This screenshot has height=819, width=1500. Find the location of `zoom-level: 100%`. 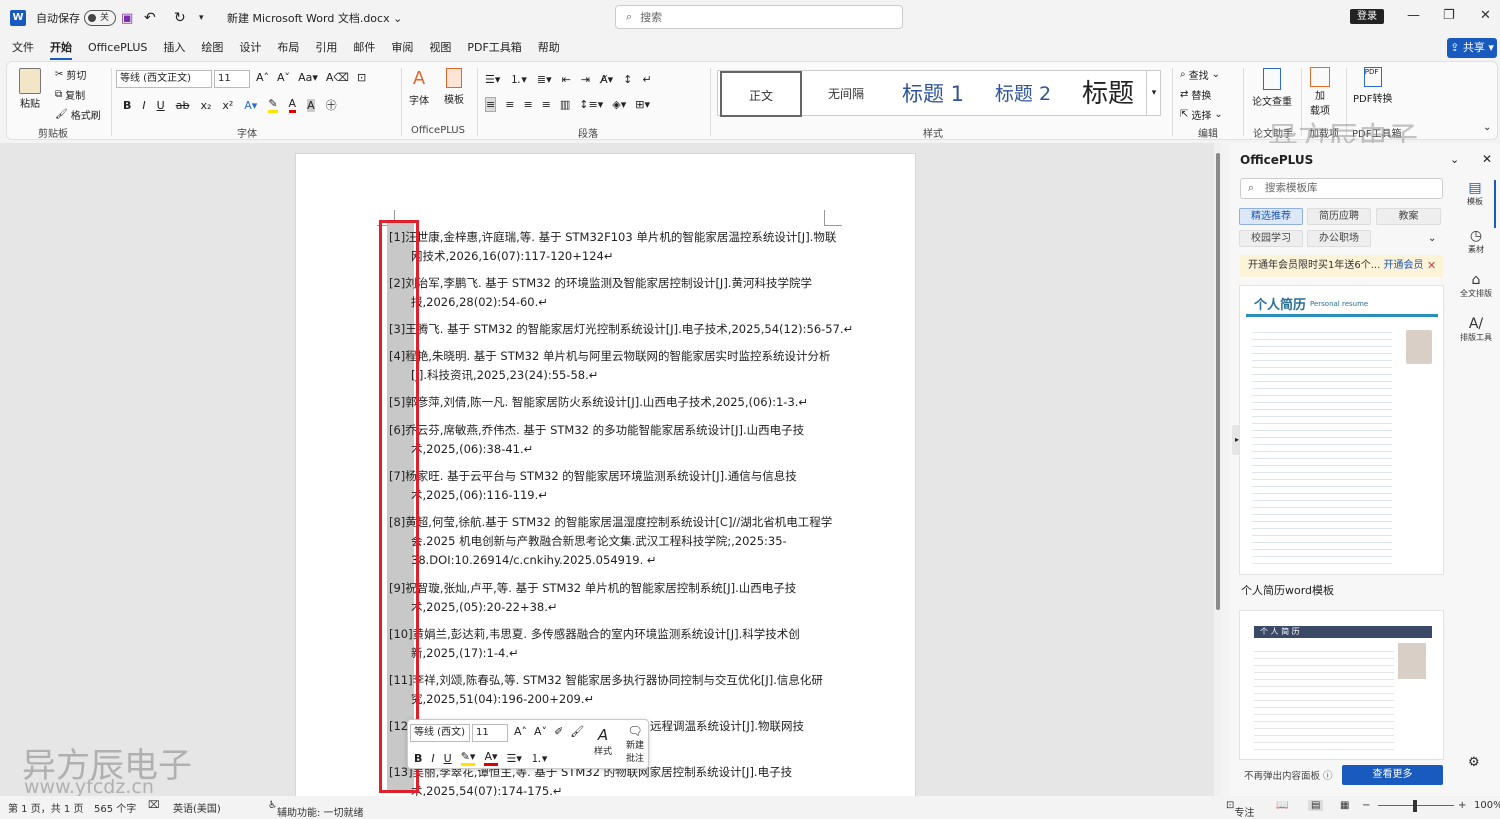

zoom-level: 100% is located at coordinates (1487, 805).